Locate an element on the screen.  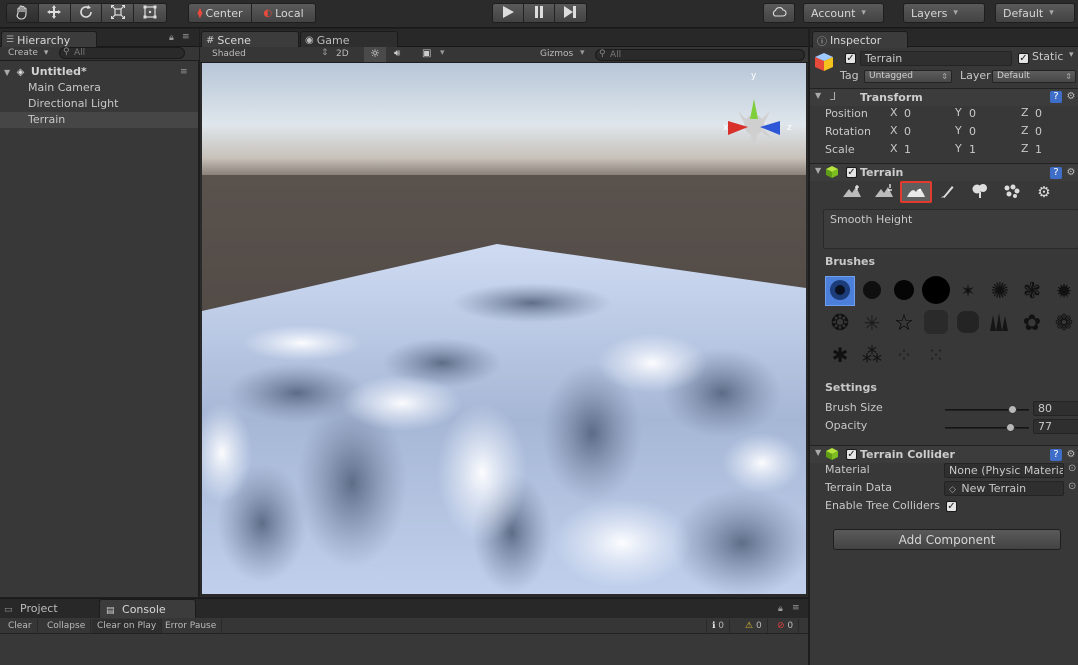
static-dropdown-arrow-icon: ▾ is located at coordinates (1071, 55).